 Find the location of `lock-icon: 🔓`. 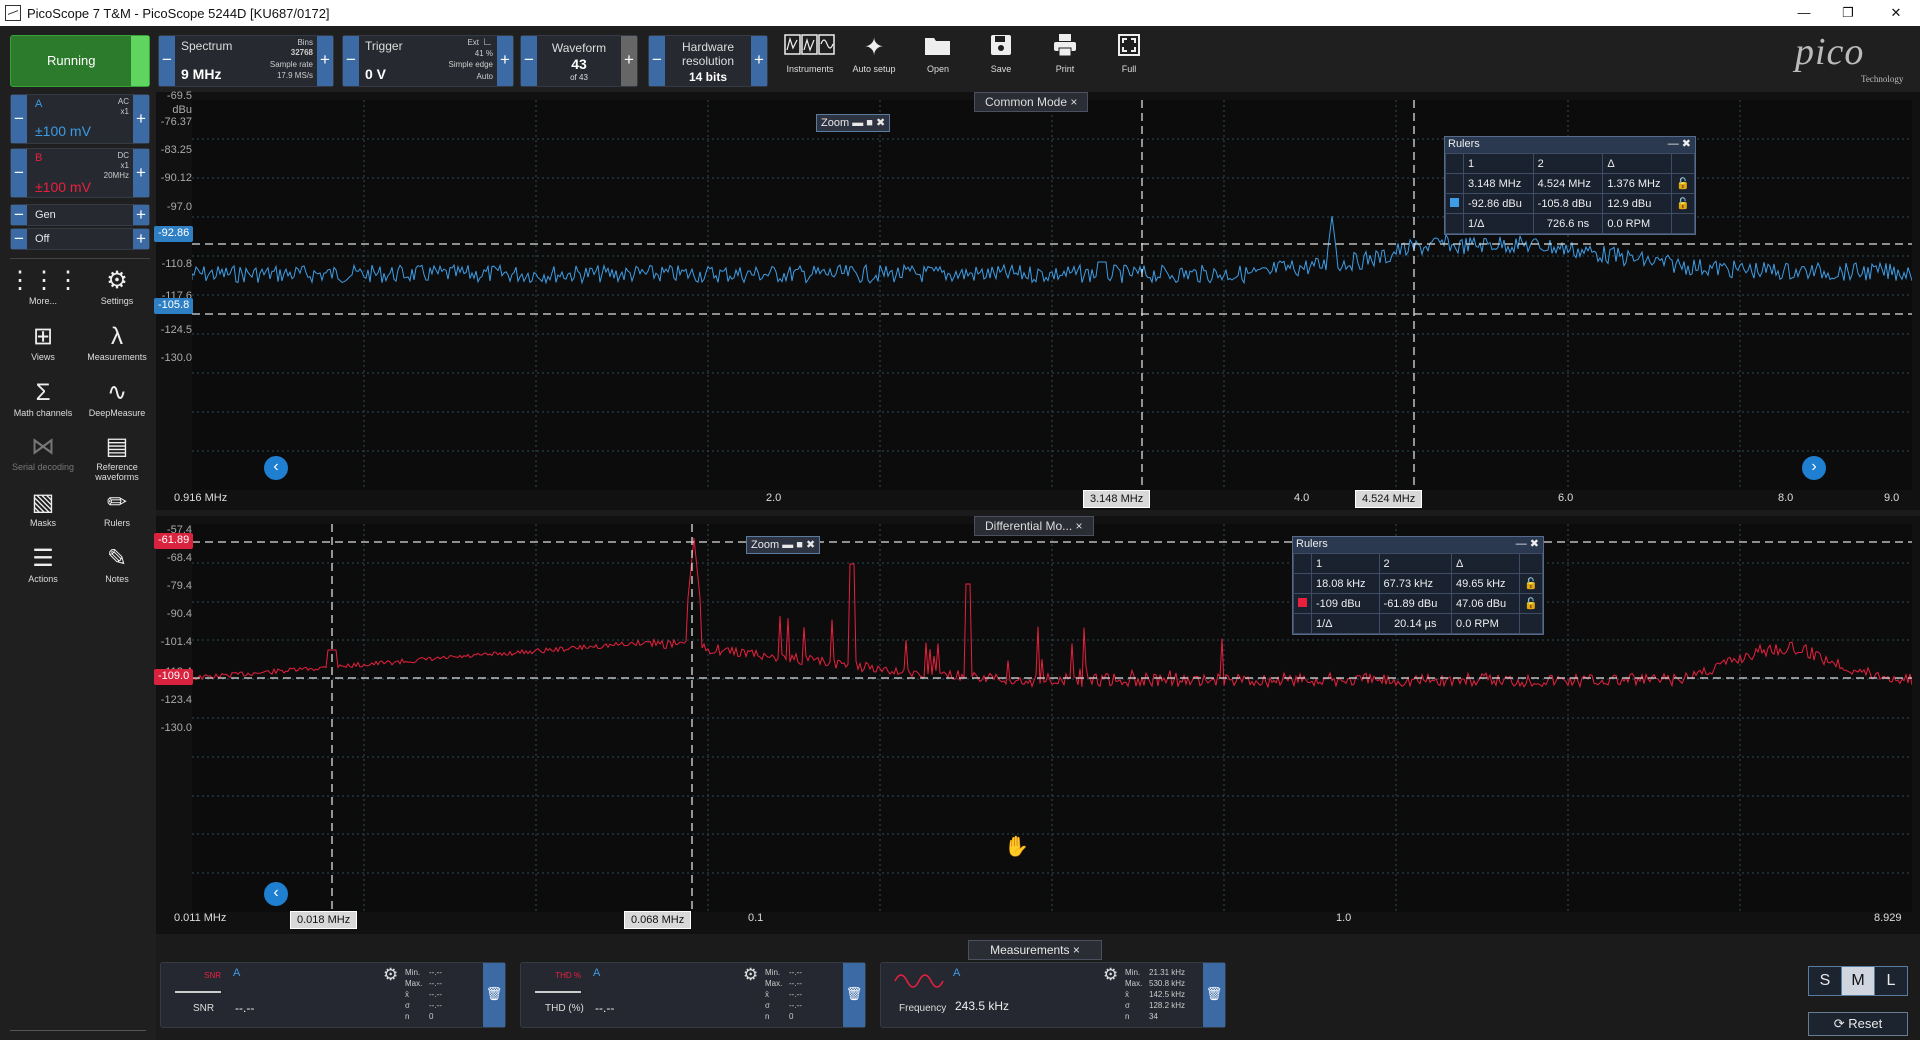

lock-icon: 🔓 is located at coordinates (1531, 603).